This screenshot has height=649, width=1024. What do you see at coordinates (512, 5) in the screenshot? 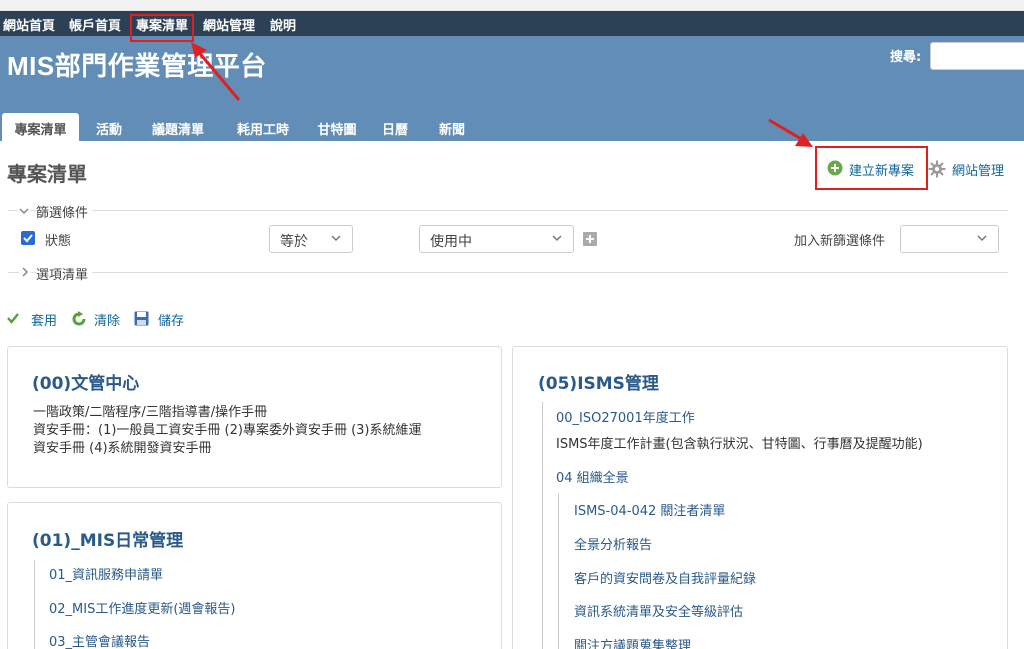
I see `browser-top-strip` at bounding box center [512, 5].